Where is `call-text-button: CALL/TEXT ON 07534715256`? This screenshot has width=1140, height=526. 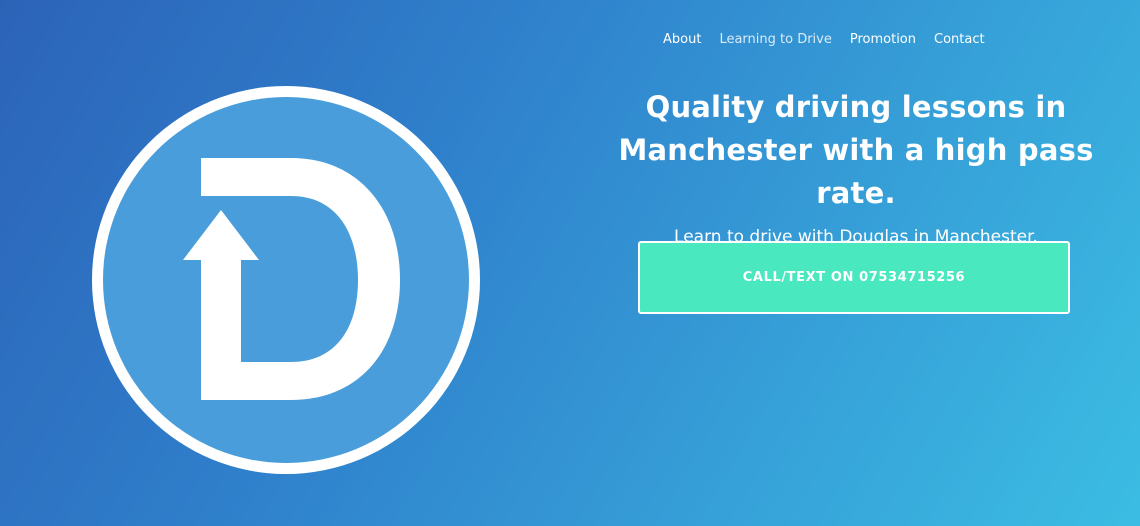
call-text-button: CALL/TEXT ON 07534715256 is located at coordinates (854, 277).